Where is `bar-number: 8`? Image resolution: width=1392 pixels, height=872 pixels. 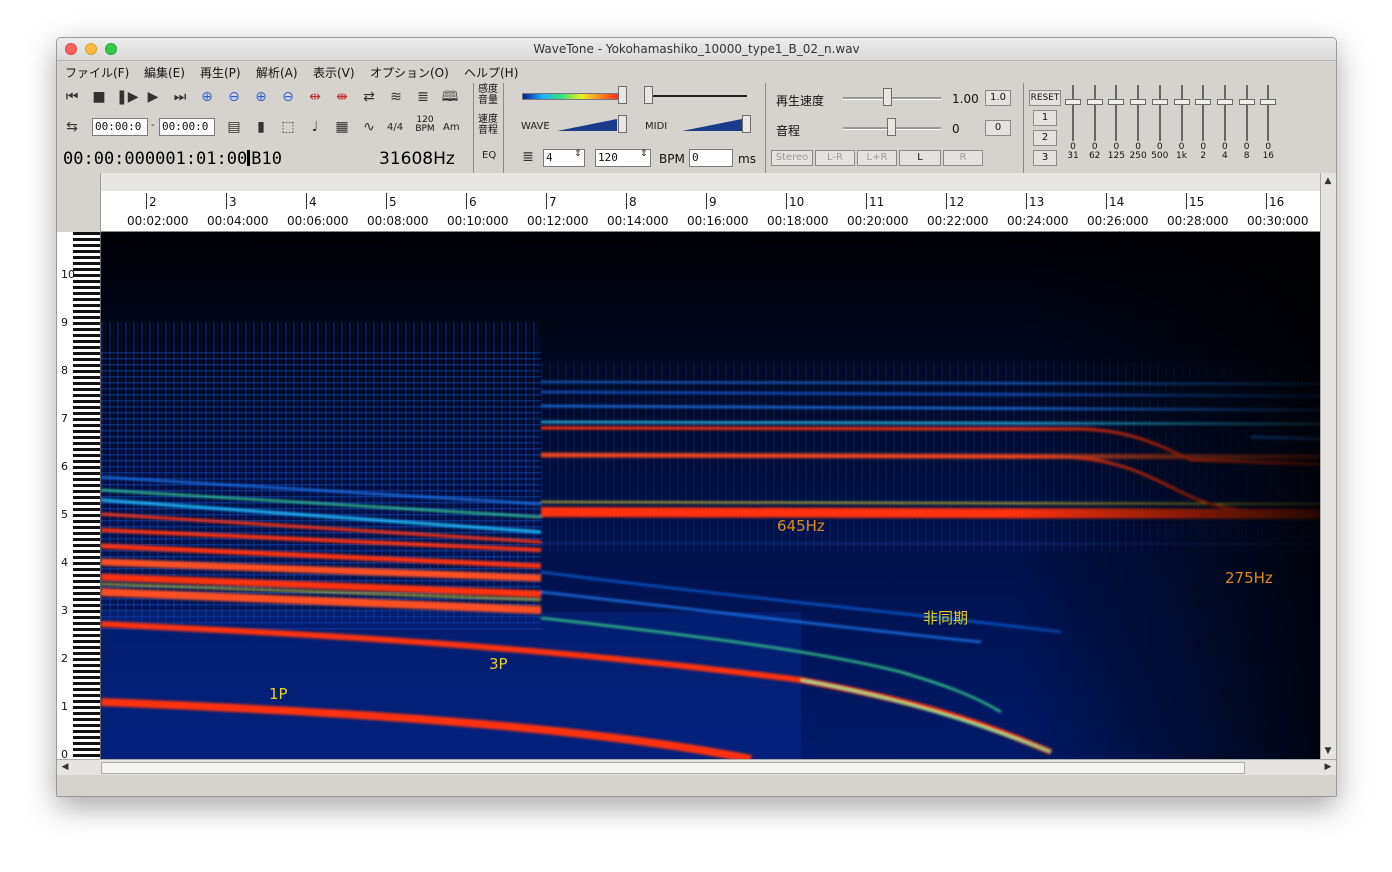 bar-number: 8 is located at coordinates (633, 202).